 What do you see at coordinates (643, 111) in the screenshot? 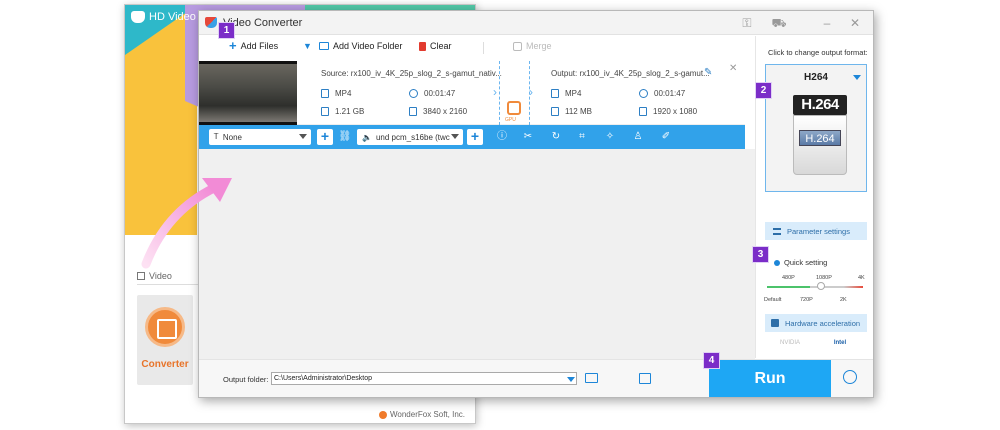
I see `resolution-icon` at bounding box center [643, 111].